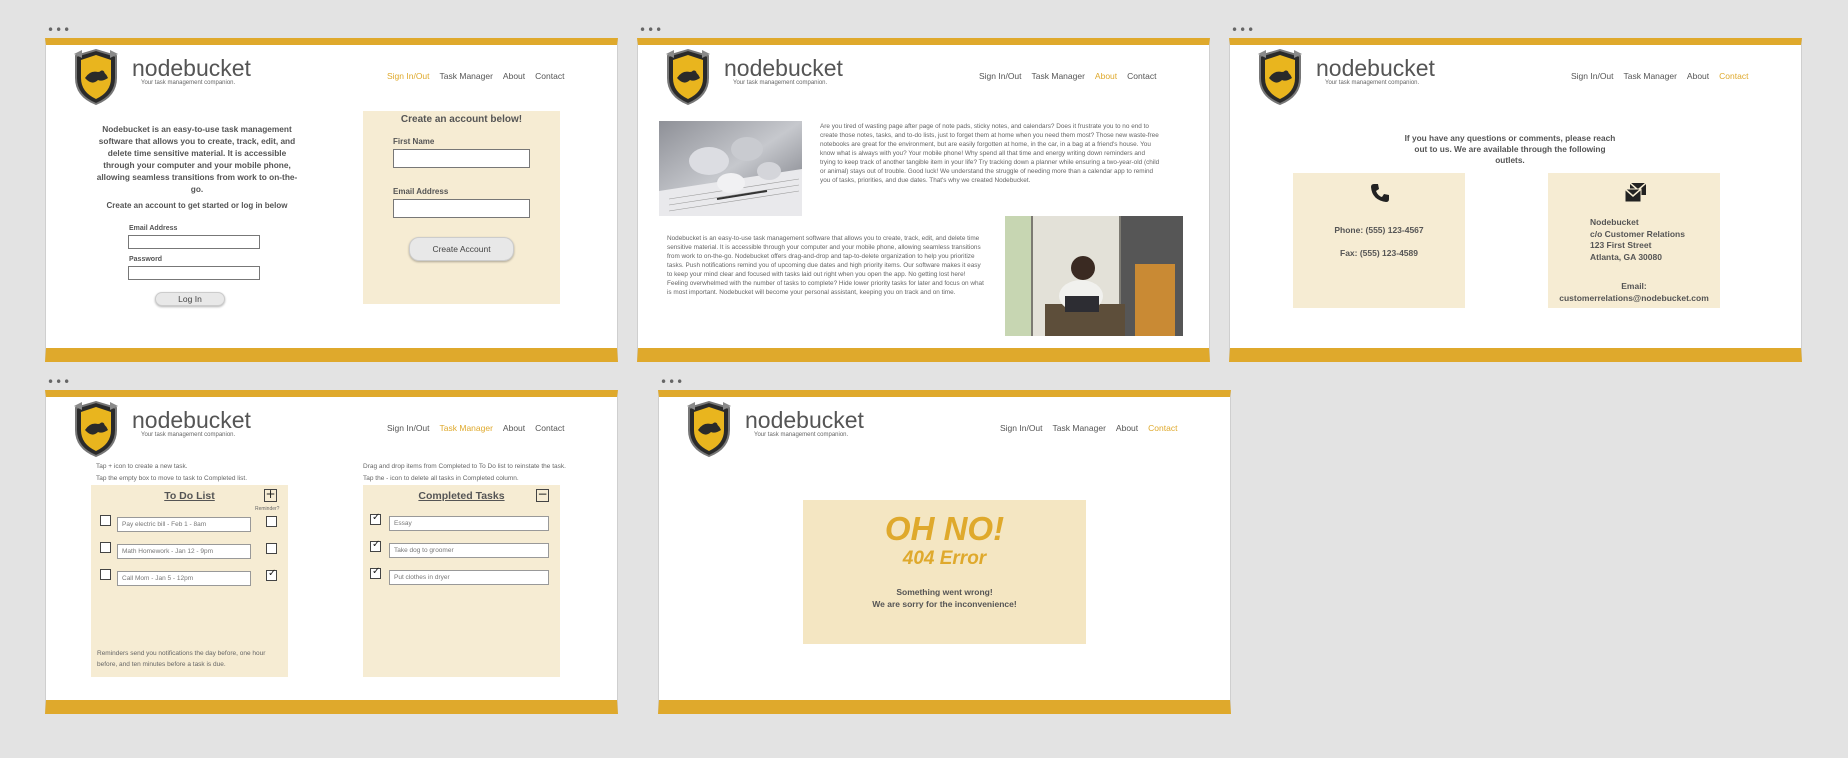 The image size is (1848, 758). I want to click on email-block: Email: customerrelations@nodebucket.com, so click(1634, 292).